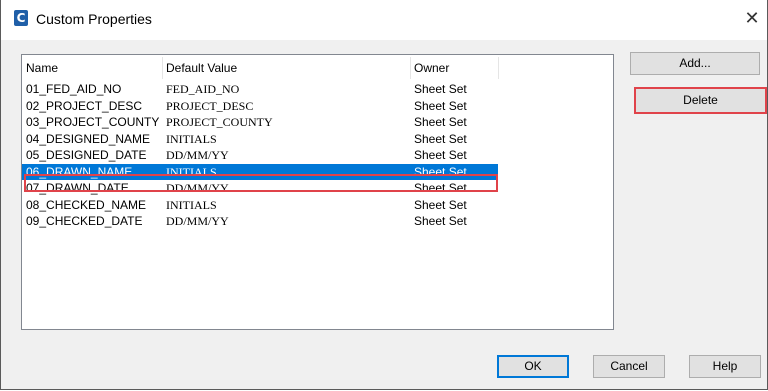  I want to click on row-name-cell: 08_CHECKED_NAME, so click(86, 204).